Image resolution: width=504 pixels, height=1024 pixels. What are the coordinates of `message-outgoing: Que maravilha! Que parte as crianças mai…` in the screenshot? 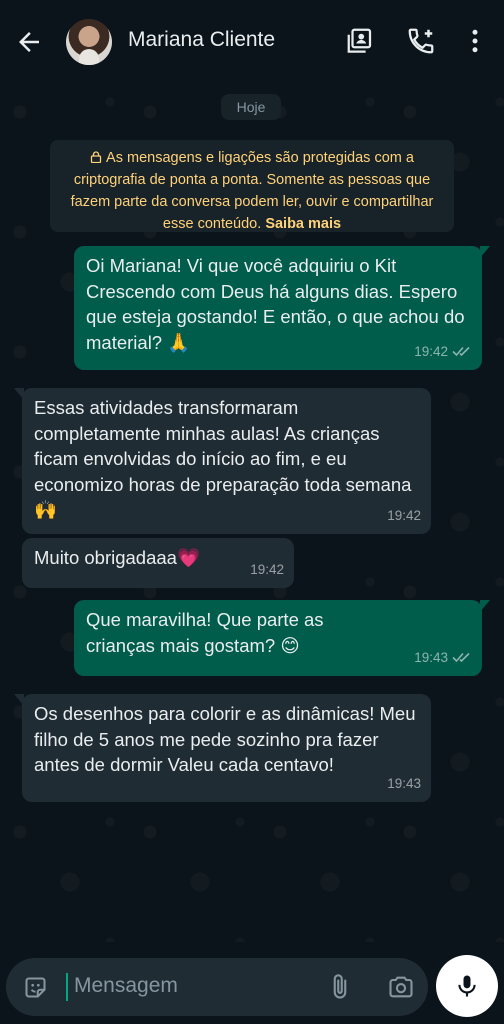 It's located at (282, 638).